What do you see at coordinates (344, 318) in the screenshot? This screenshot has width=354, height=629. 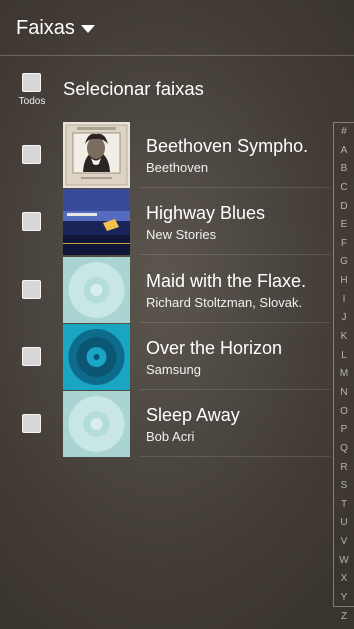 I see `index-letter: J` at bounding box center [344, 318].